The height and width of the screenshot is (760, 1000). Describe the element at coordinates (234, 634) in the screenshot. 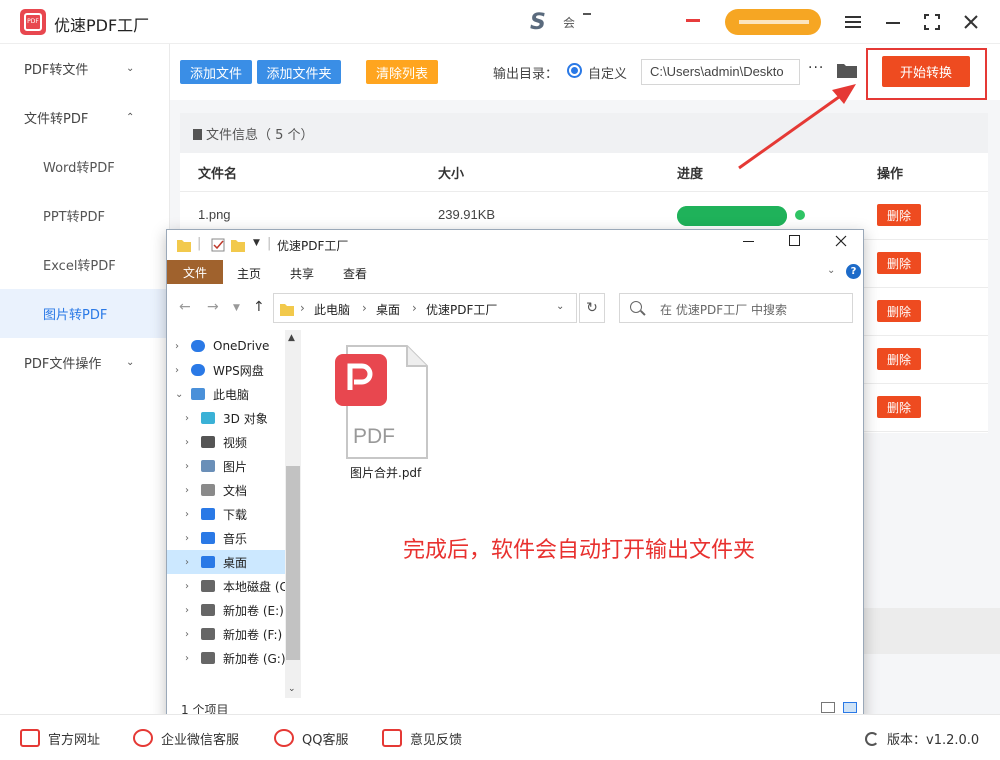

I see `tree-item: › 新加卷 (F:)` at that location.